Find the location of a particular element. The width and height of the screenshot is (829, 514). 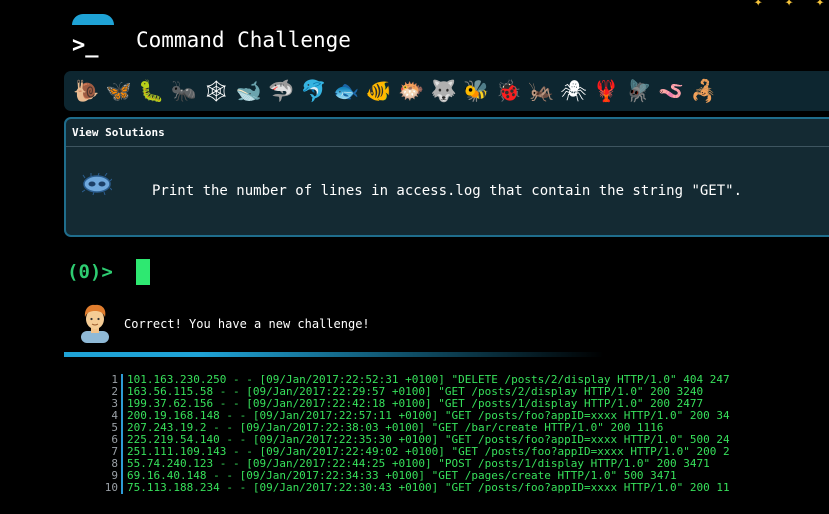

line-number: 10 is located at coordinates (111, 487).